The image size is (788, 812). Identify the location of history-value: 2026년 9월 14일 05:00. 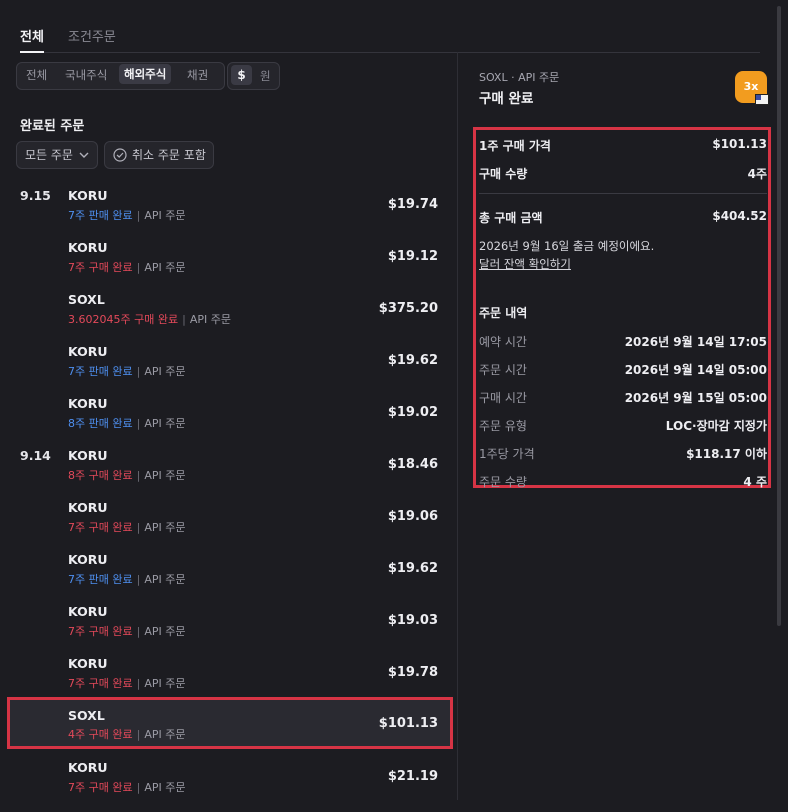
(695, 370).